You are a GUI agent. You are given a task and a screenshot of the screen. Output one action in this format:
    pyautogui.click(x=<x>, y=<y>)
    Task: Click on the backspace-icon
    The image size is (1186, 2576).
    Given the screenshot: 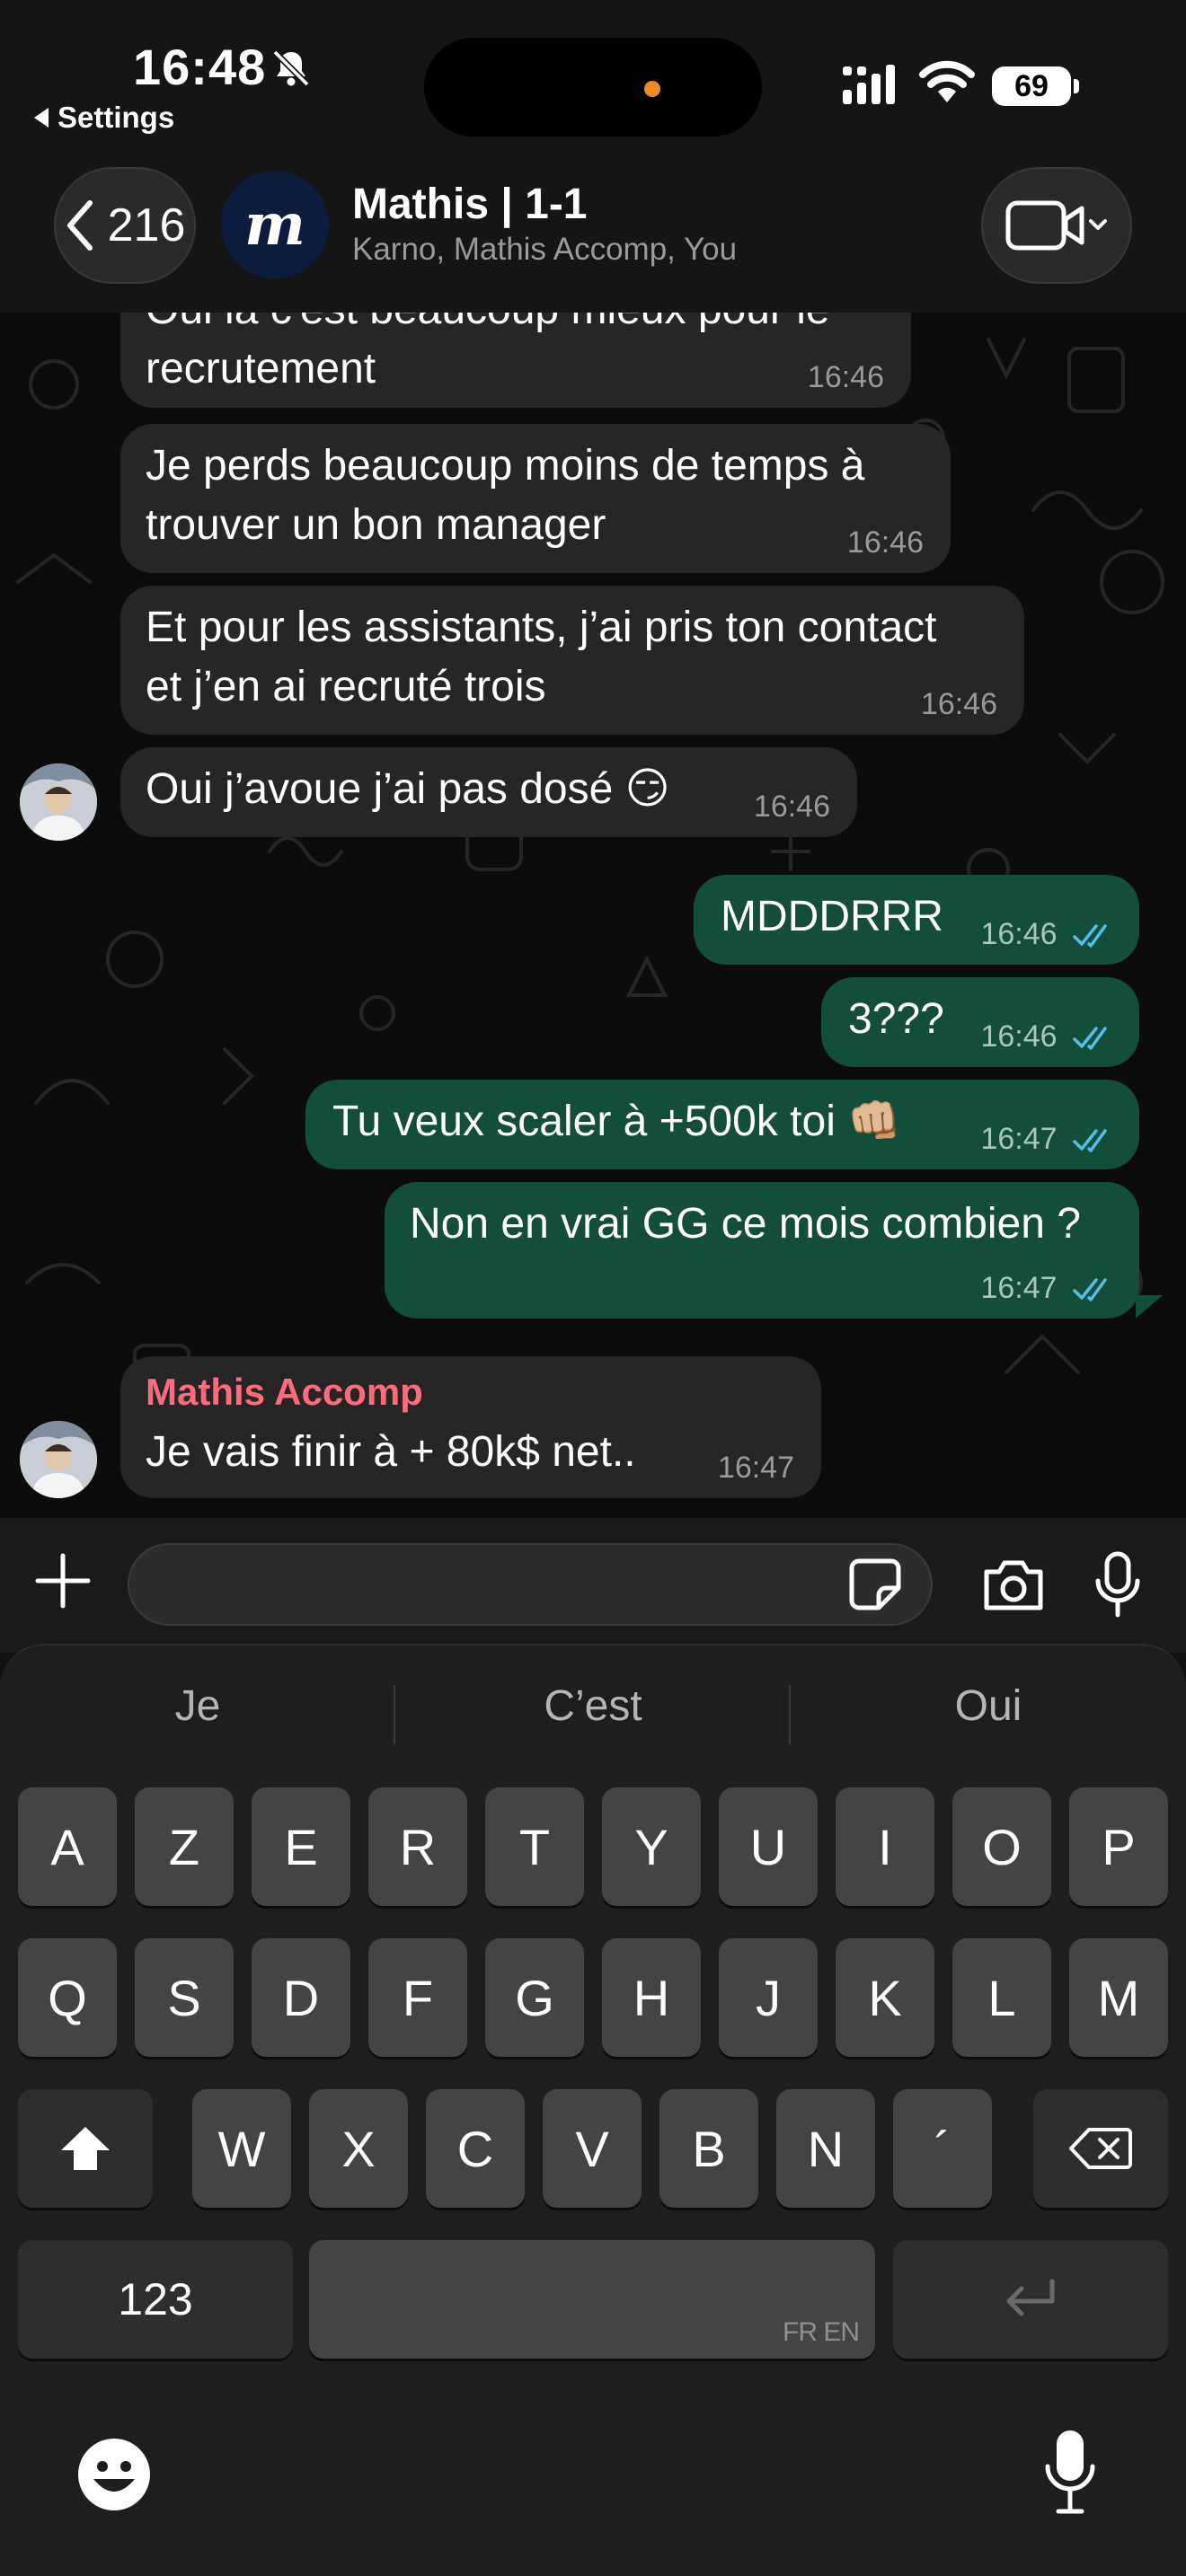 What is the action you would take?
    pyautogui.click(x=1100, y=2148)
    